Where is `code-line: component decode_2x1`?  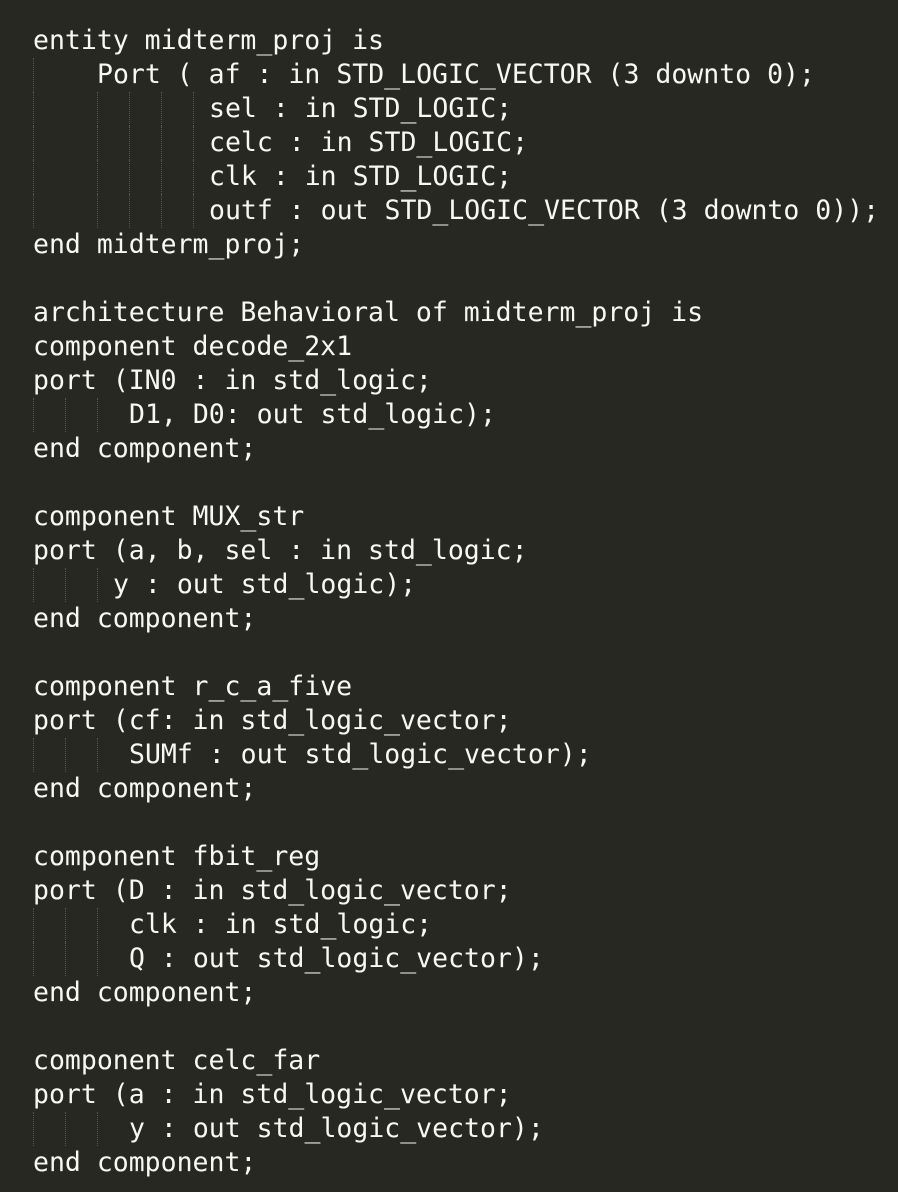
code-line: component decode_2x1 is located at coordinates (456, 347).